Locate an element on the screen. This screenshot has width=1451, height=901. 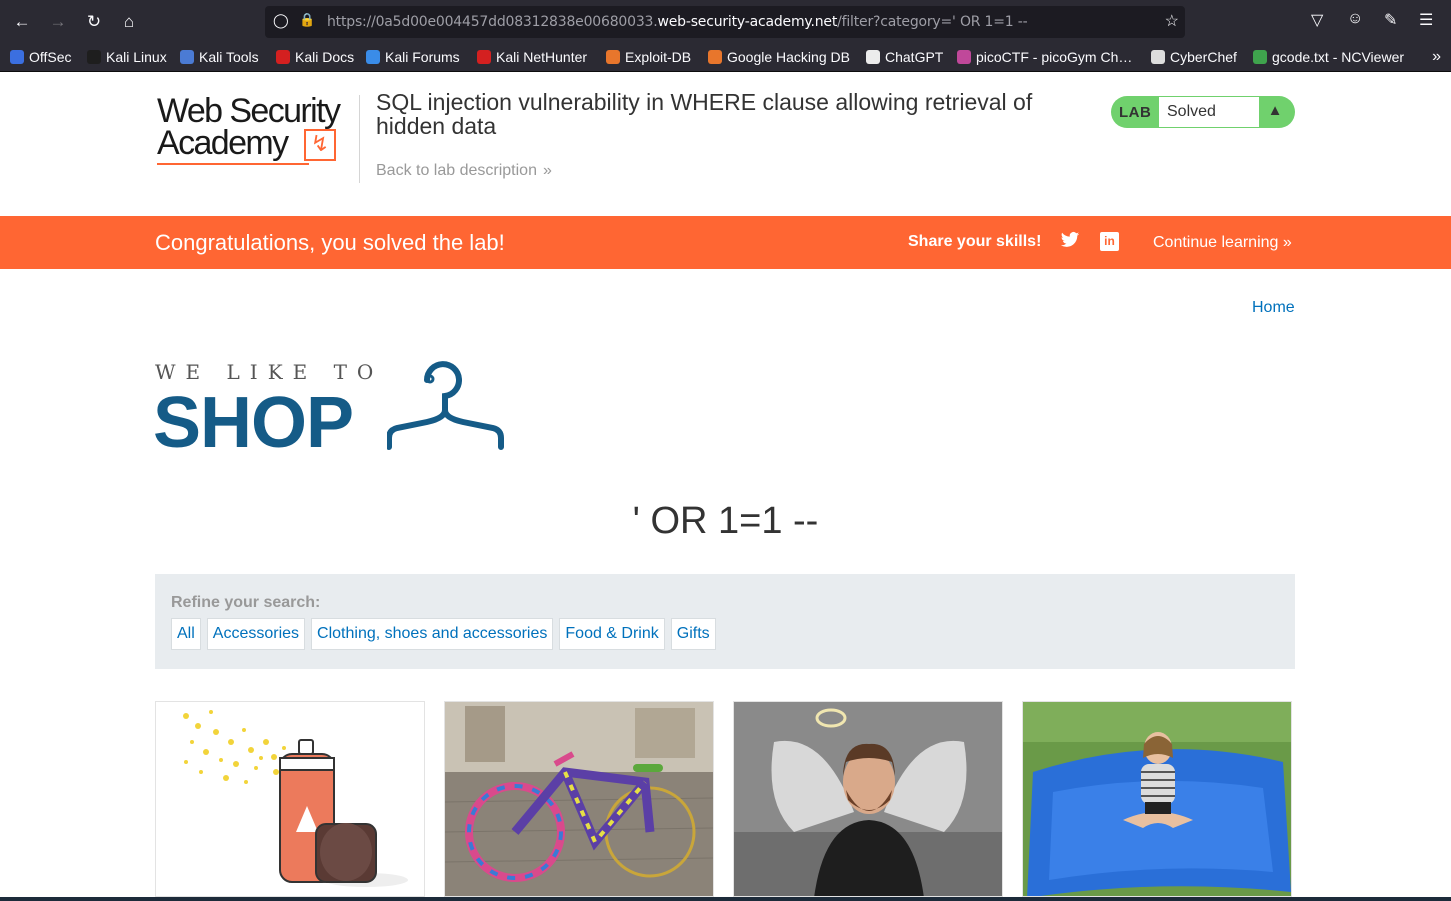
bookmark-label: Kali Tools is located at coordinates (229, 57).